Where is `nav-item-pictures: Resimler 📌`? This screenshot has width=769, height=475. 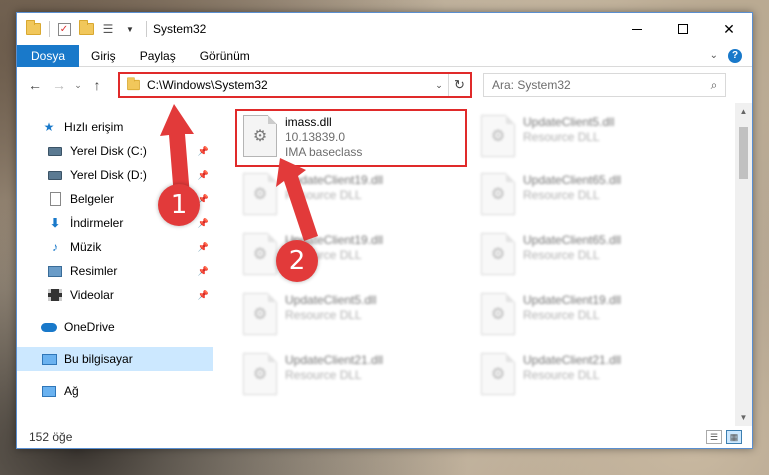
nav-item-pictures: Resimler 📌 is located at coordinates (115, 271).